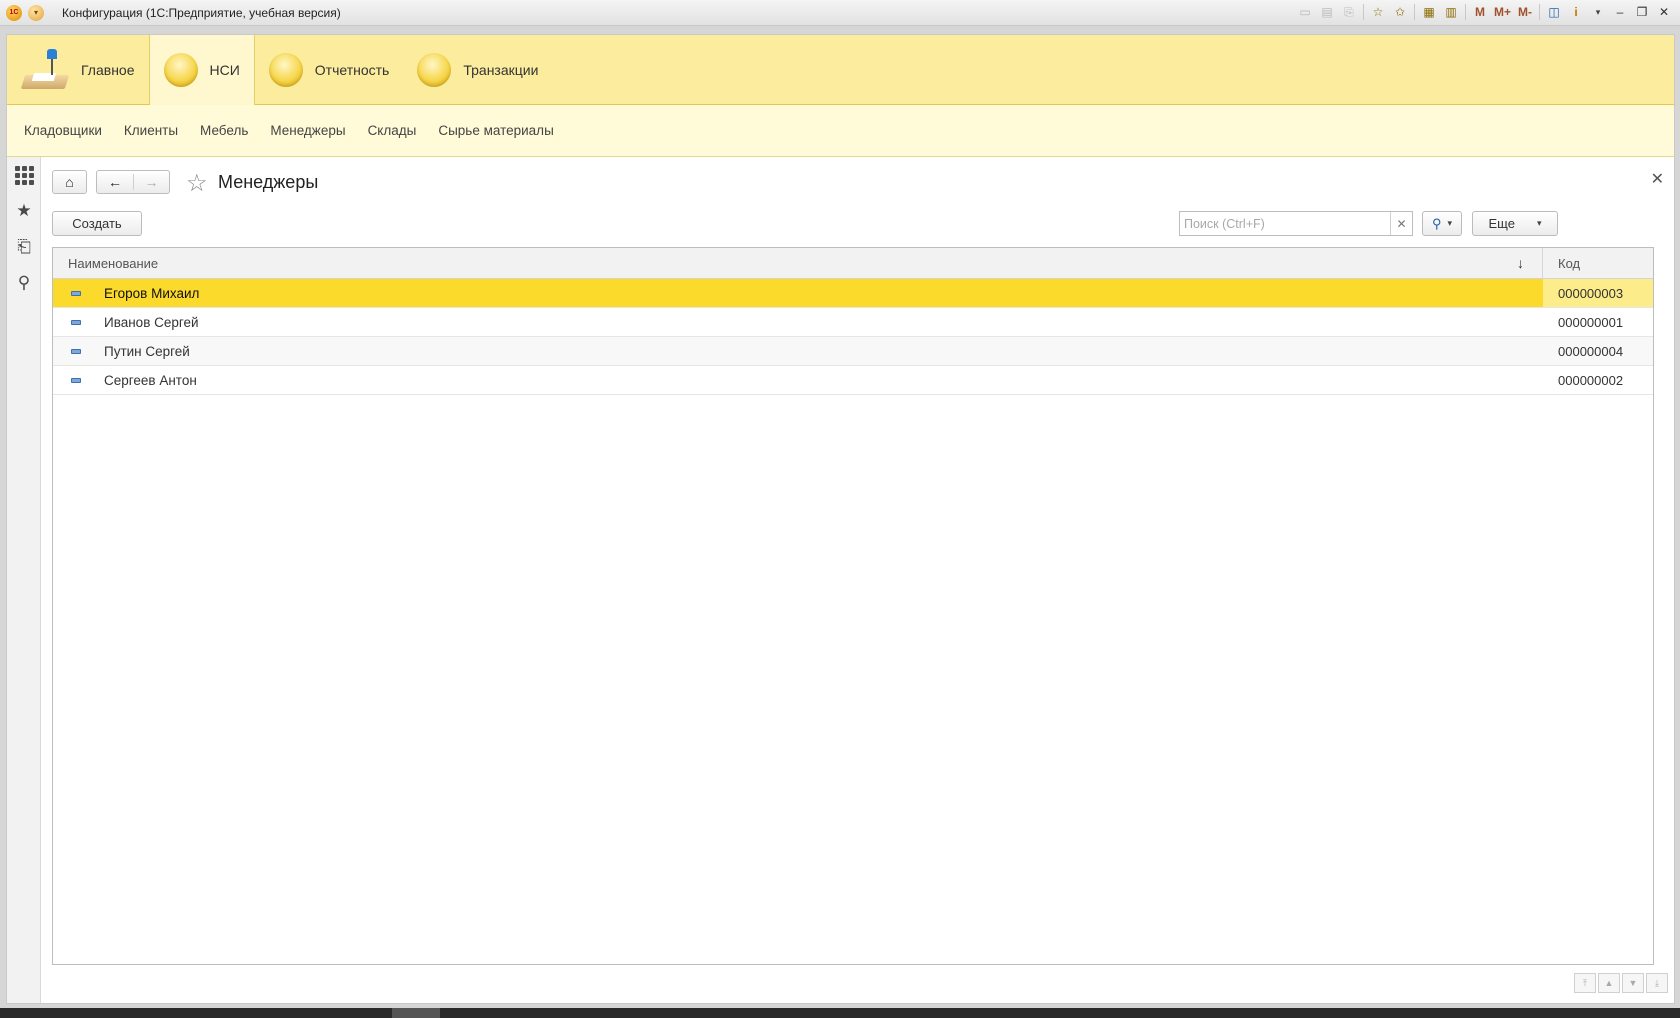  I want to click on search-button: ⚲ ▾, so click(1442, 223).